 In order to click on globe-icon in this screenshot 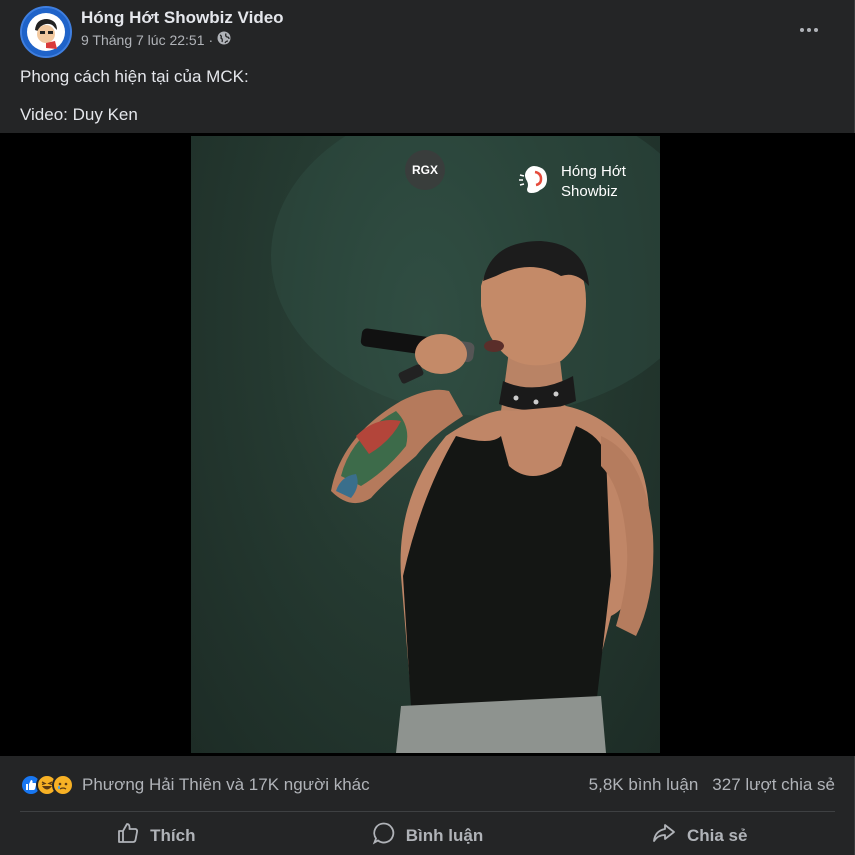, I will do `click(224, 39)`.